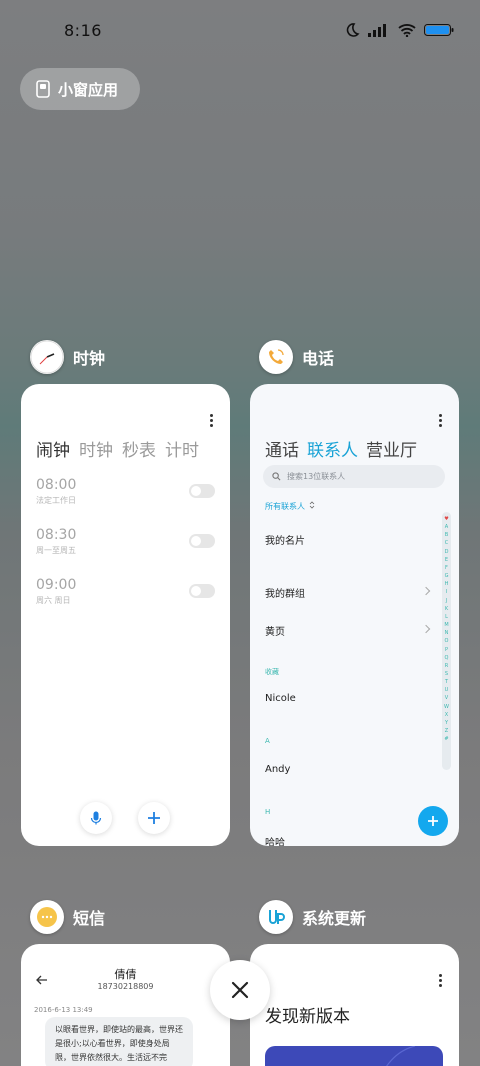 This screenshot has height=1066, width=480. What do you see at coordinates (182, 448) in the screenshot?
I see `tab-timer: 计时` at bounding box center [182, 448].